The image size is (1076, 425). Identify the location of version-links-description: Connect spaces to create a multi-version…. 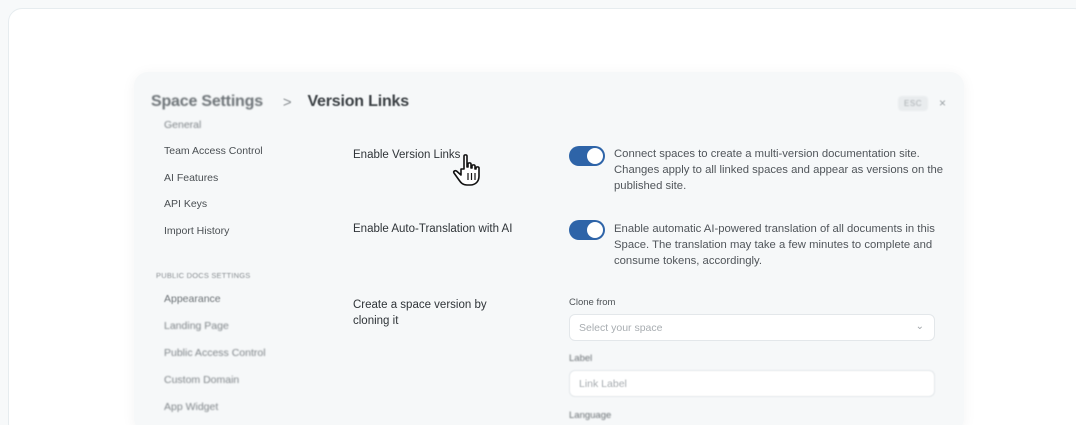
(779, 170).